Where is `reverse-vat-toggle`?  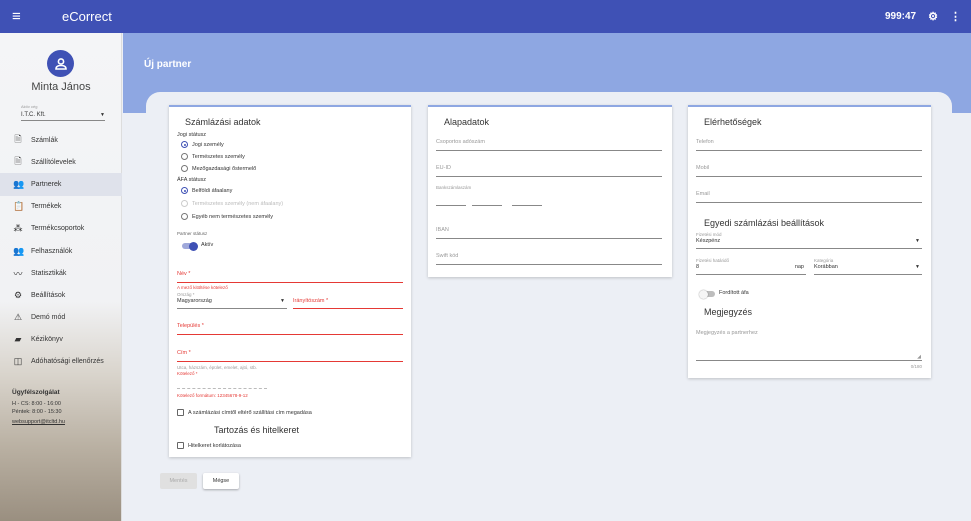 reverse-vat-toggle is located at coordinates (707, 294).